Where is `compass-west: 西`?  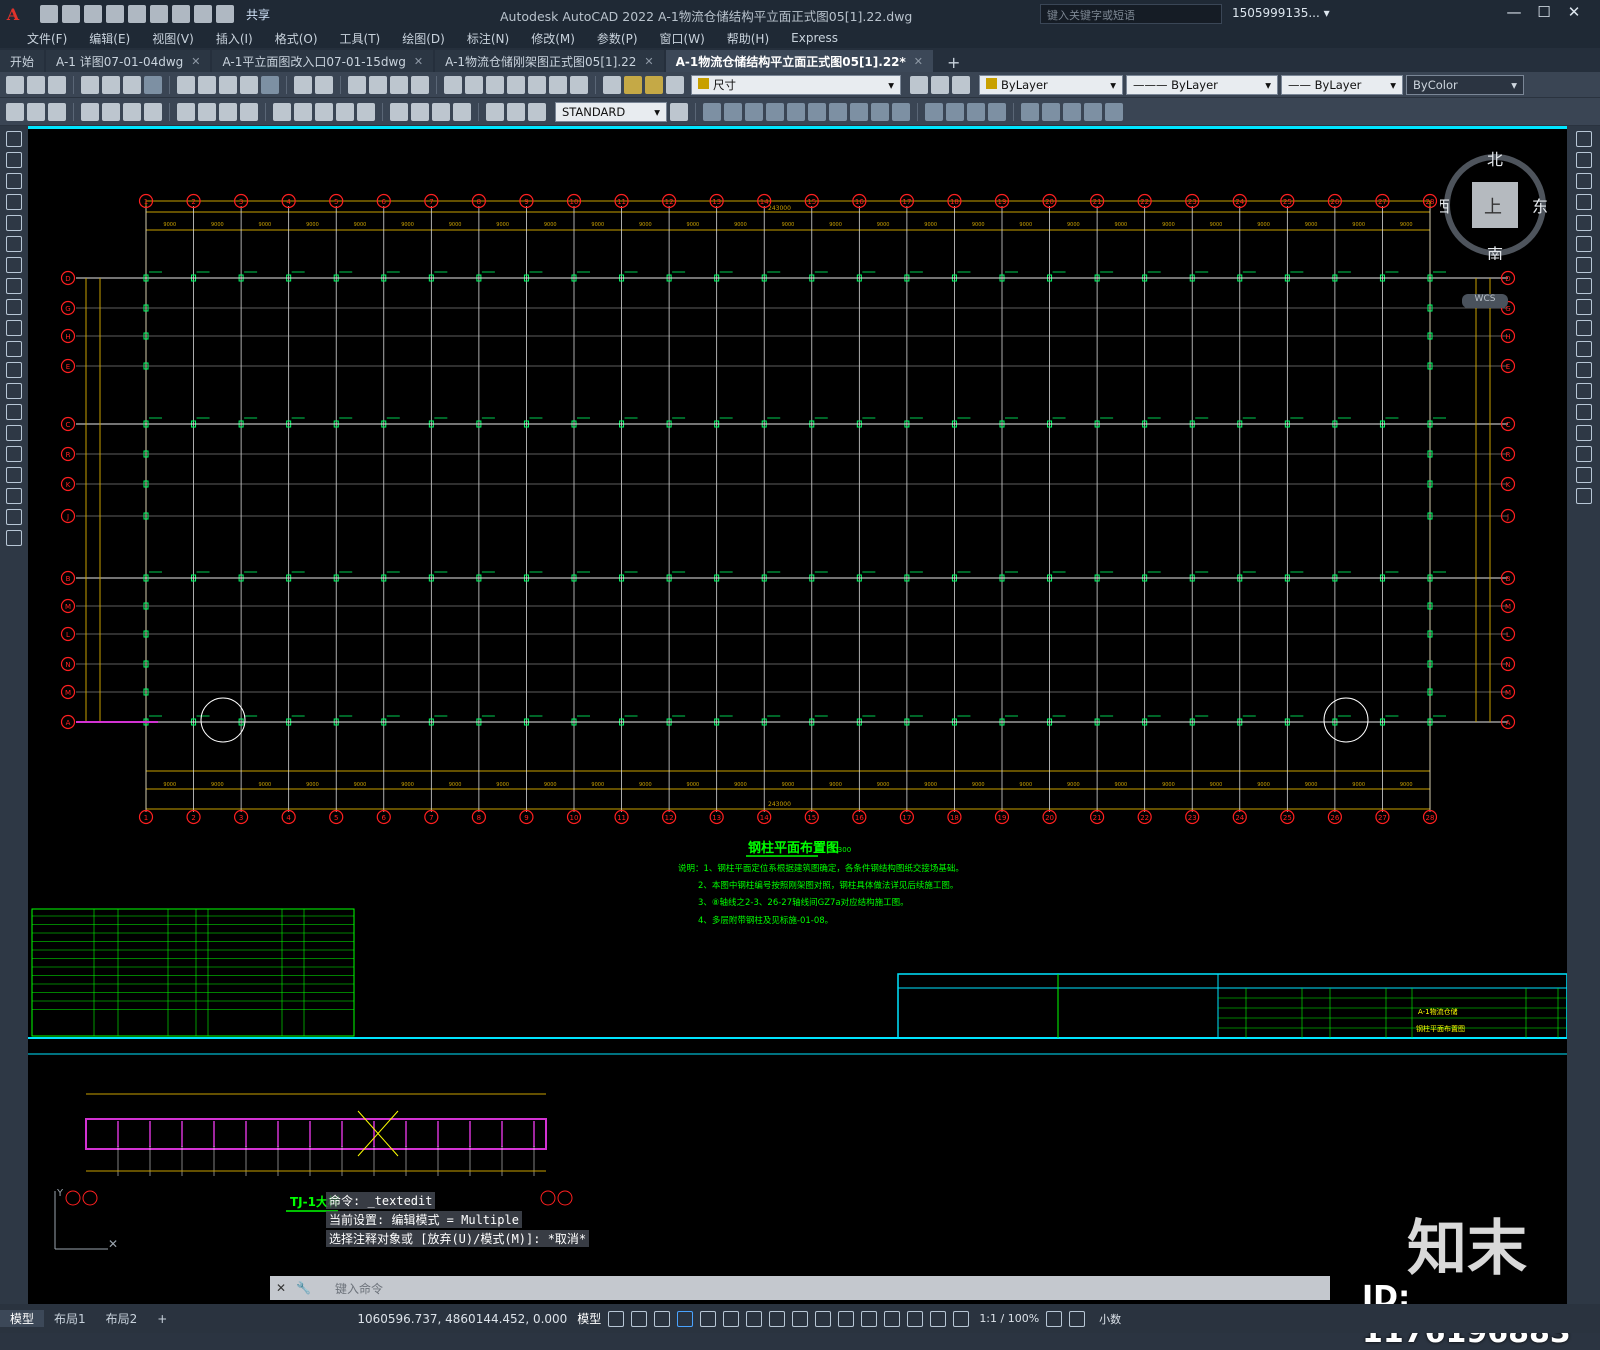
compass-west: 西 is located at coordinates (1442, 206).